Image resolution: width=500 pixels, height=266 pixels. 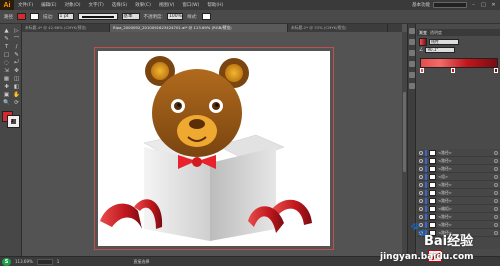 What do you see at coordinates (338, 28) in the screenshot?
I see `tab-doc-3: 未标题-2* @ 33% (CMYK/预览)` at bounding box center [338, 28].